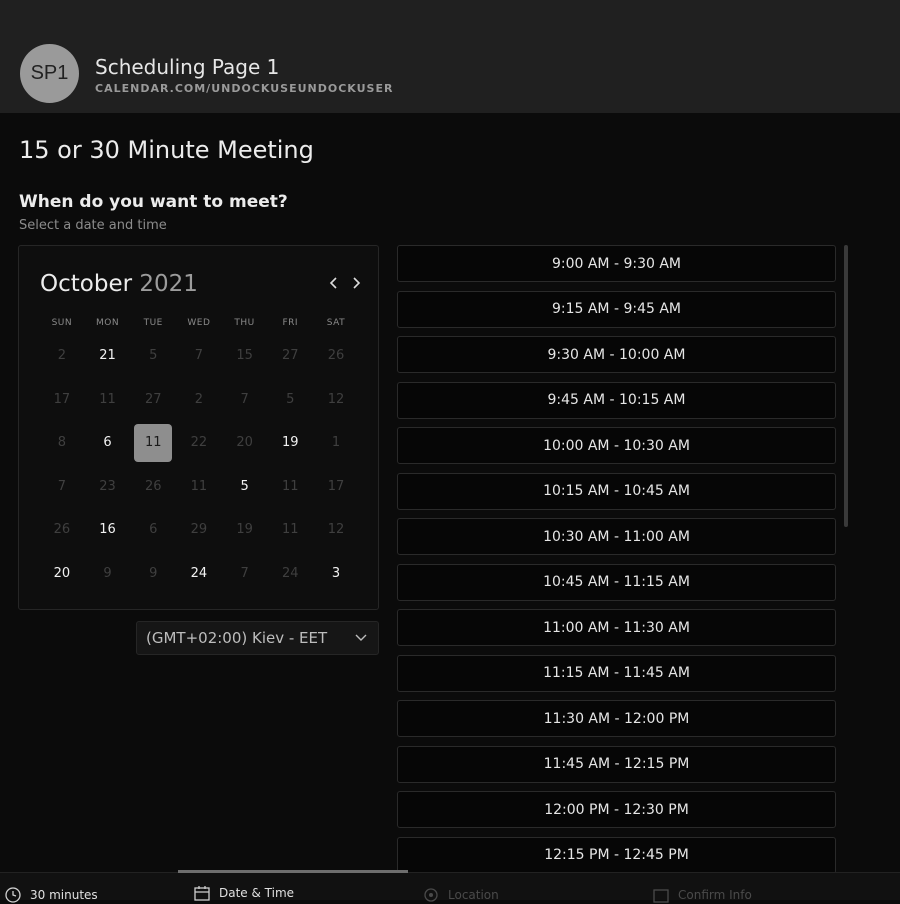  I want to click on time-slot-button: 10:45 AM - 11:15 AM, so click(616, 582).